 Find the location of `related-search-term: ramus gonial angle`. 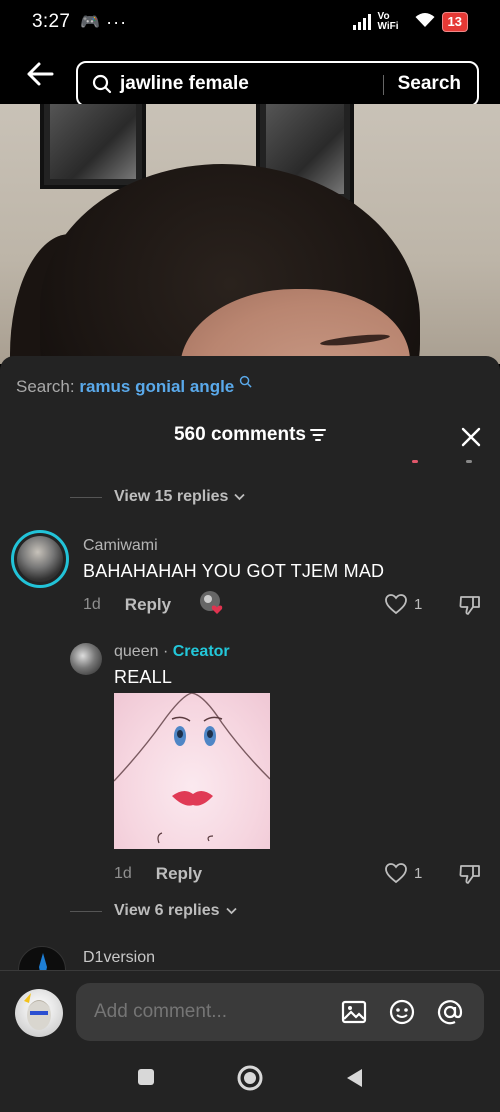

related-search-term: ramus gonial angle is located at coordinates (156, 386).